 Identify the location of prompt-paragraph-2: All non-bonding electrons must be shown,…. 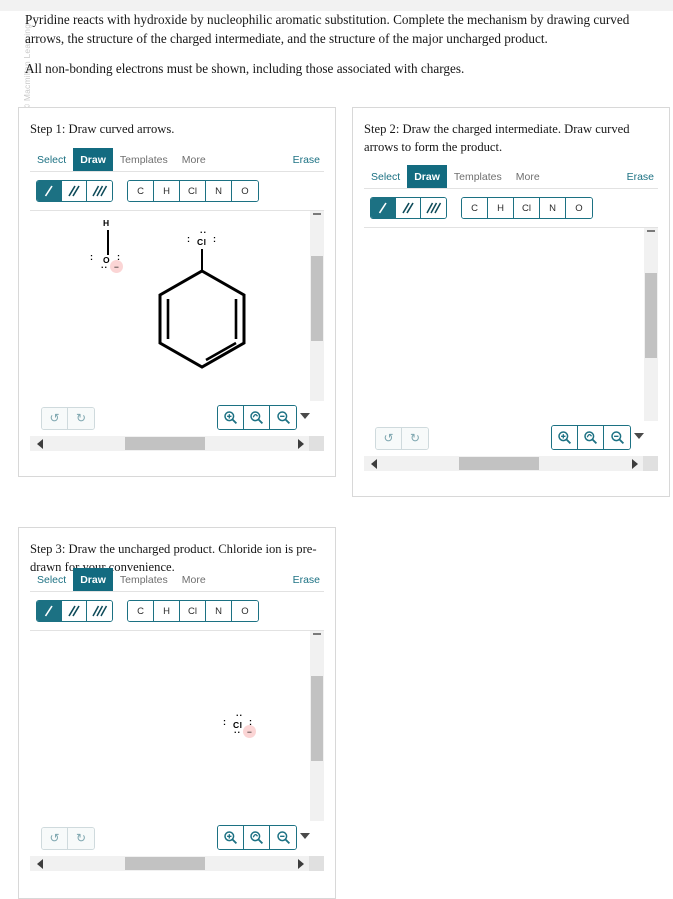
(245, 69).